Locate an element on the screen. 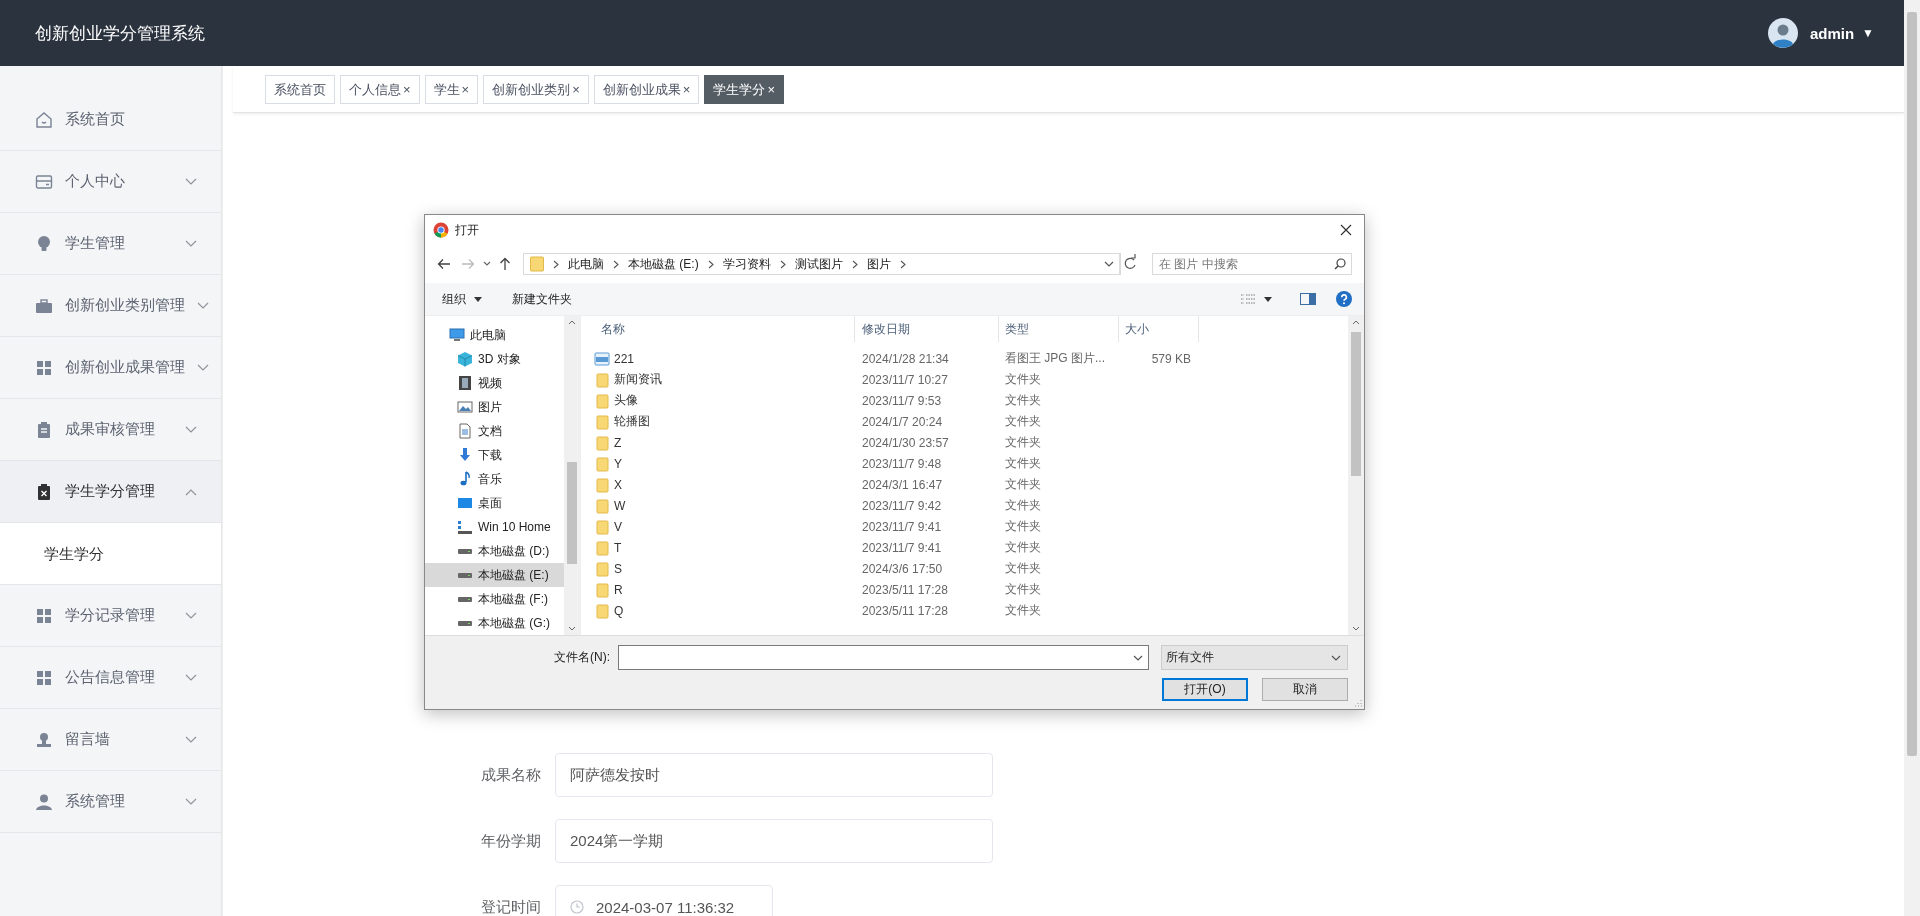  sidebar-item: 学分记录管理 is located at coordinates (110, 616).